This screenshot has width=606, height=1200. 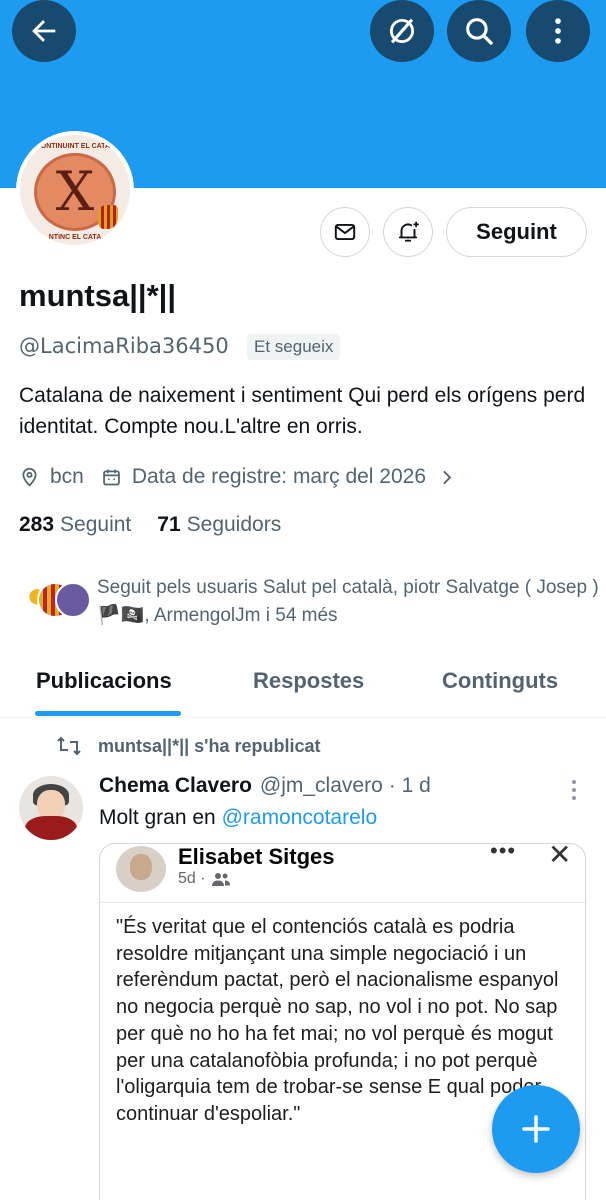 What do you see at coordinates (279, 477) in the screenshot?
I see `joined-date: Data de registre: març del 2026` at bounding box center [279, 477].